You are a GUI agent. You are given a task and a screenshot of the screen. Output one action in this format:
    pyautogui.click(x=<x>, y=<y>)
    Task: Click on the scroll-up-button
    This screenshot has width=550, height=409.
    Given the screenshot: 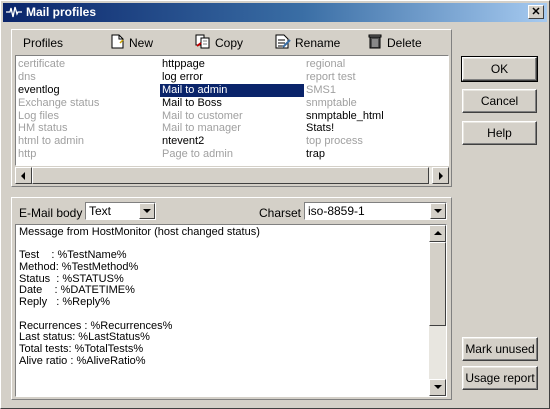 What is the action you would take?
    pyautogui.click(x=437, y=233)
    